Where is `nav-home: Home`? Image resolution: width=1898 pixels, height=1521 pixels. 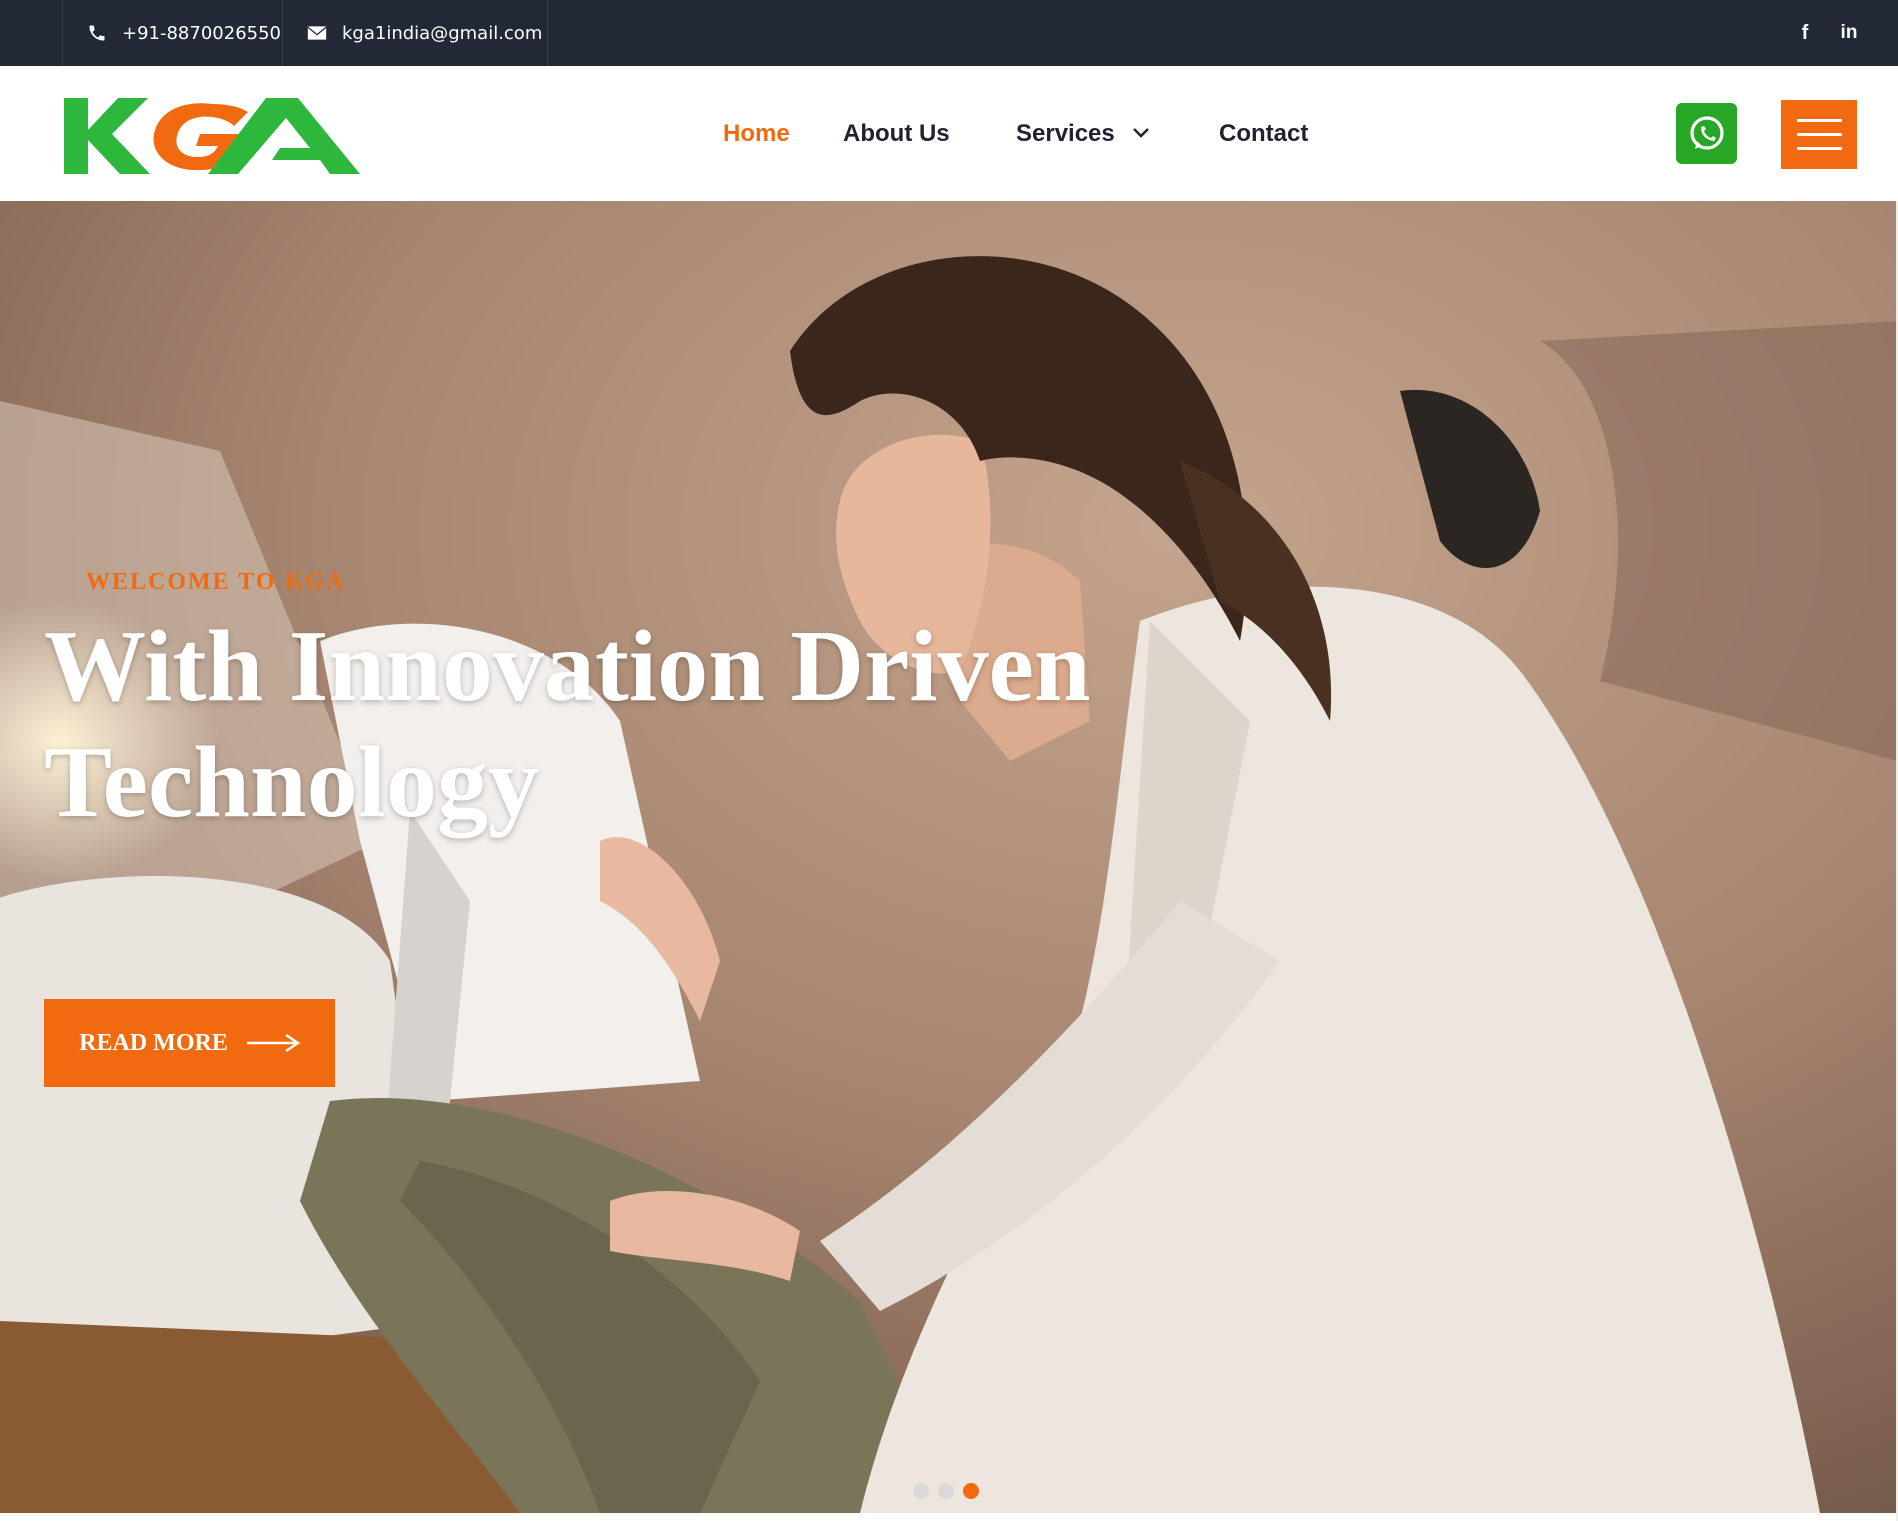
nav-home: Home is located at coordinates (756, 133).